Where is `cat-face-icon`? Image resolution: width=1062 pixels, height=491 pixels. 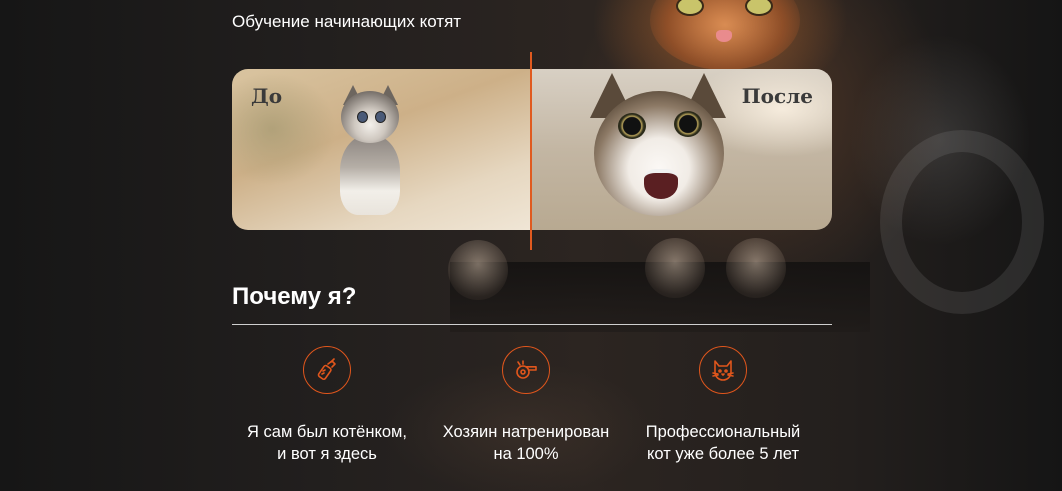 cat-face-icon is located at coordinates (723, 370).